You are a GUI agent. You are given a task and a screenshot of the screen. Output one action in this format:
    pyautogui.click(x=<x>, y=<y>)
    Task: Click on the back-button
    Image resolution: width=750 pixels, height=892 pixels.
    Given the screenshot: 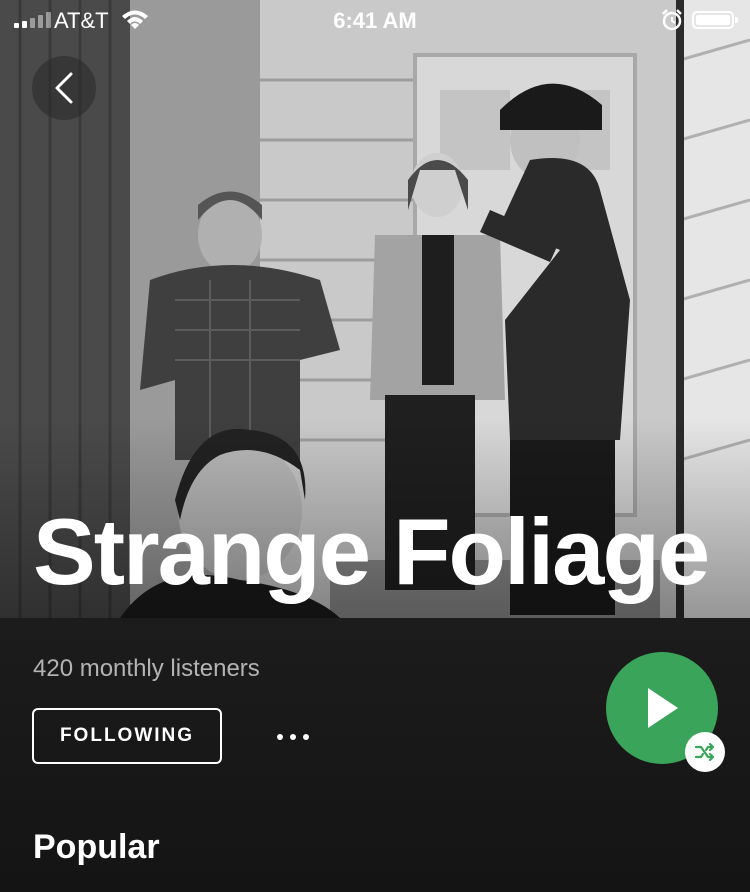 What is the action you would take?
    pyautogui.click(x=64, y=88)
    